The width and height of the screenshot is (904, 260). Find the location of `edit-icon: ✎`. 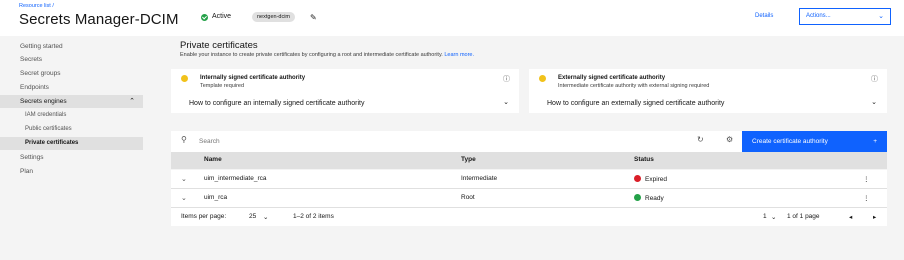

edit-icon: ✎ is located at coordinates (313, 17).